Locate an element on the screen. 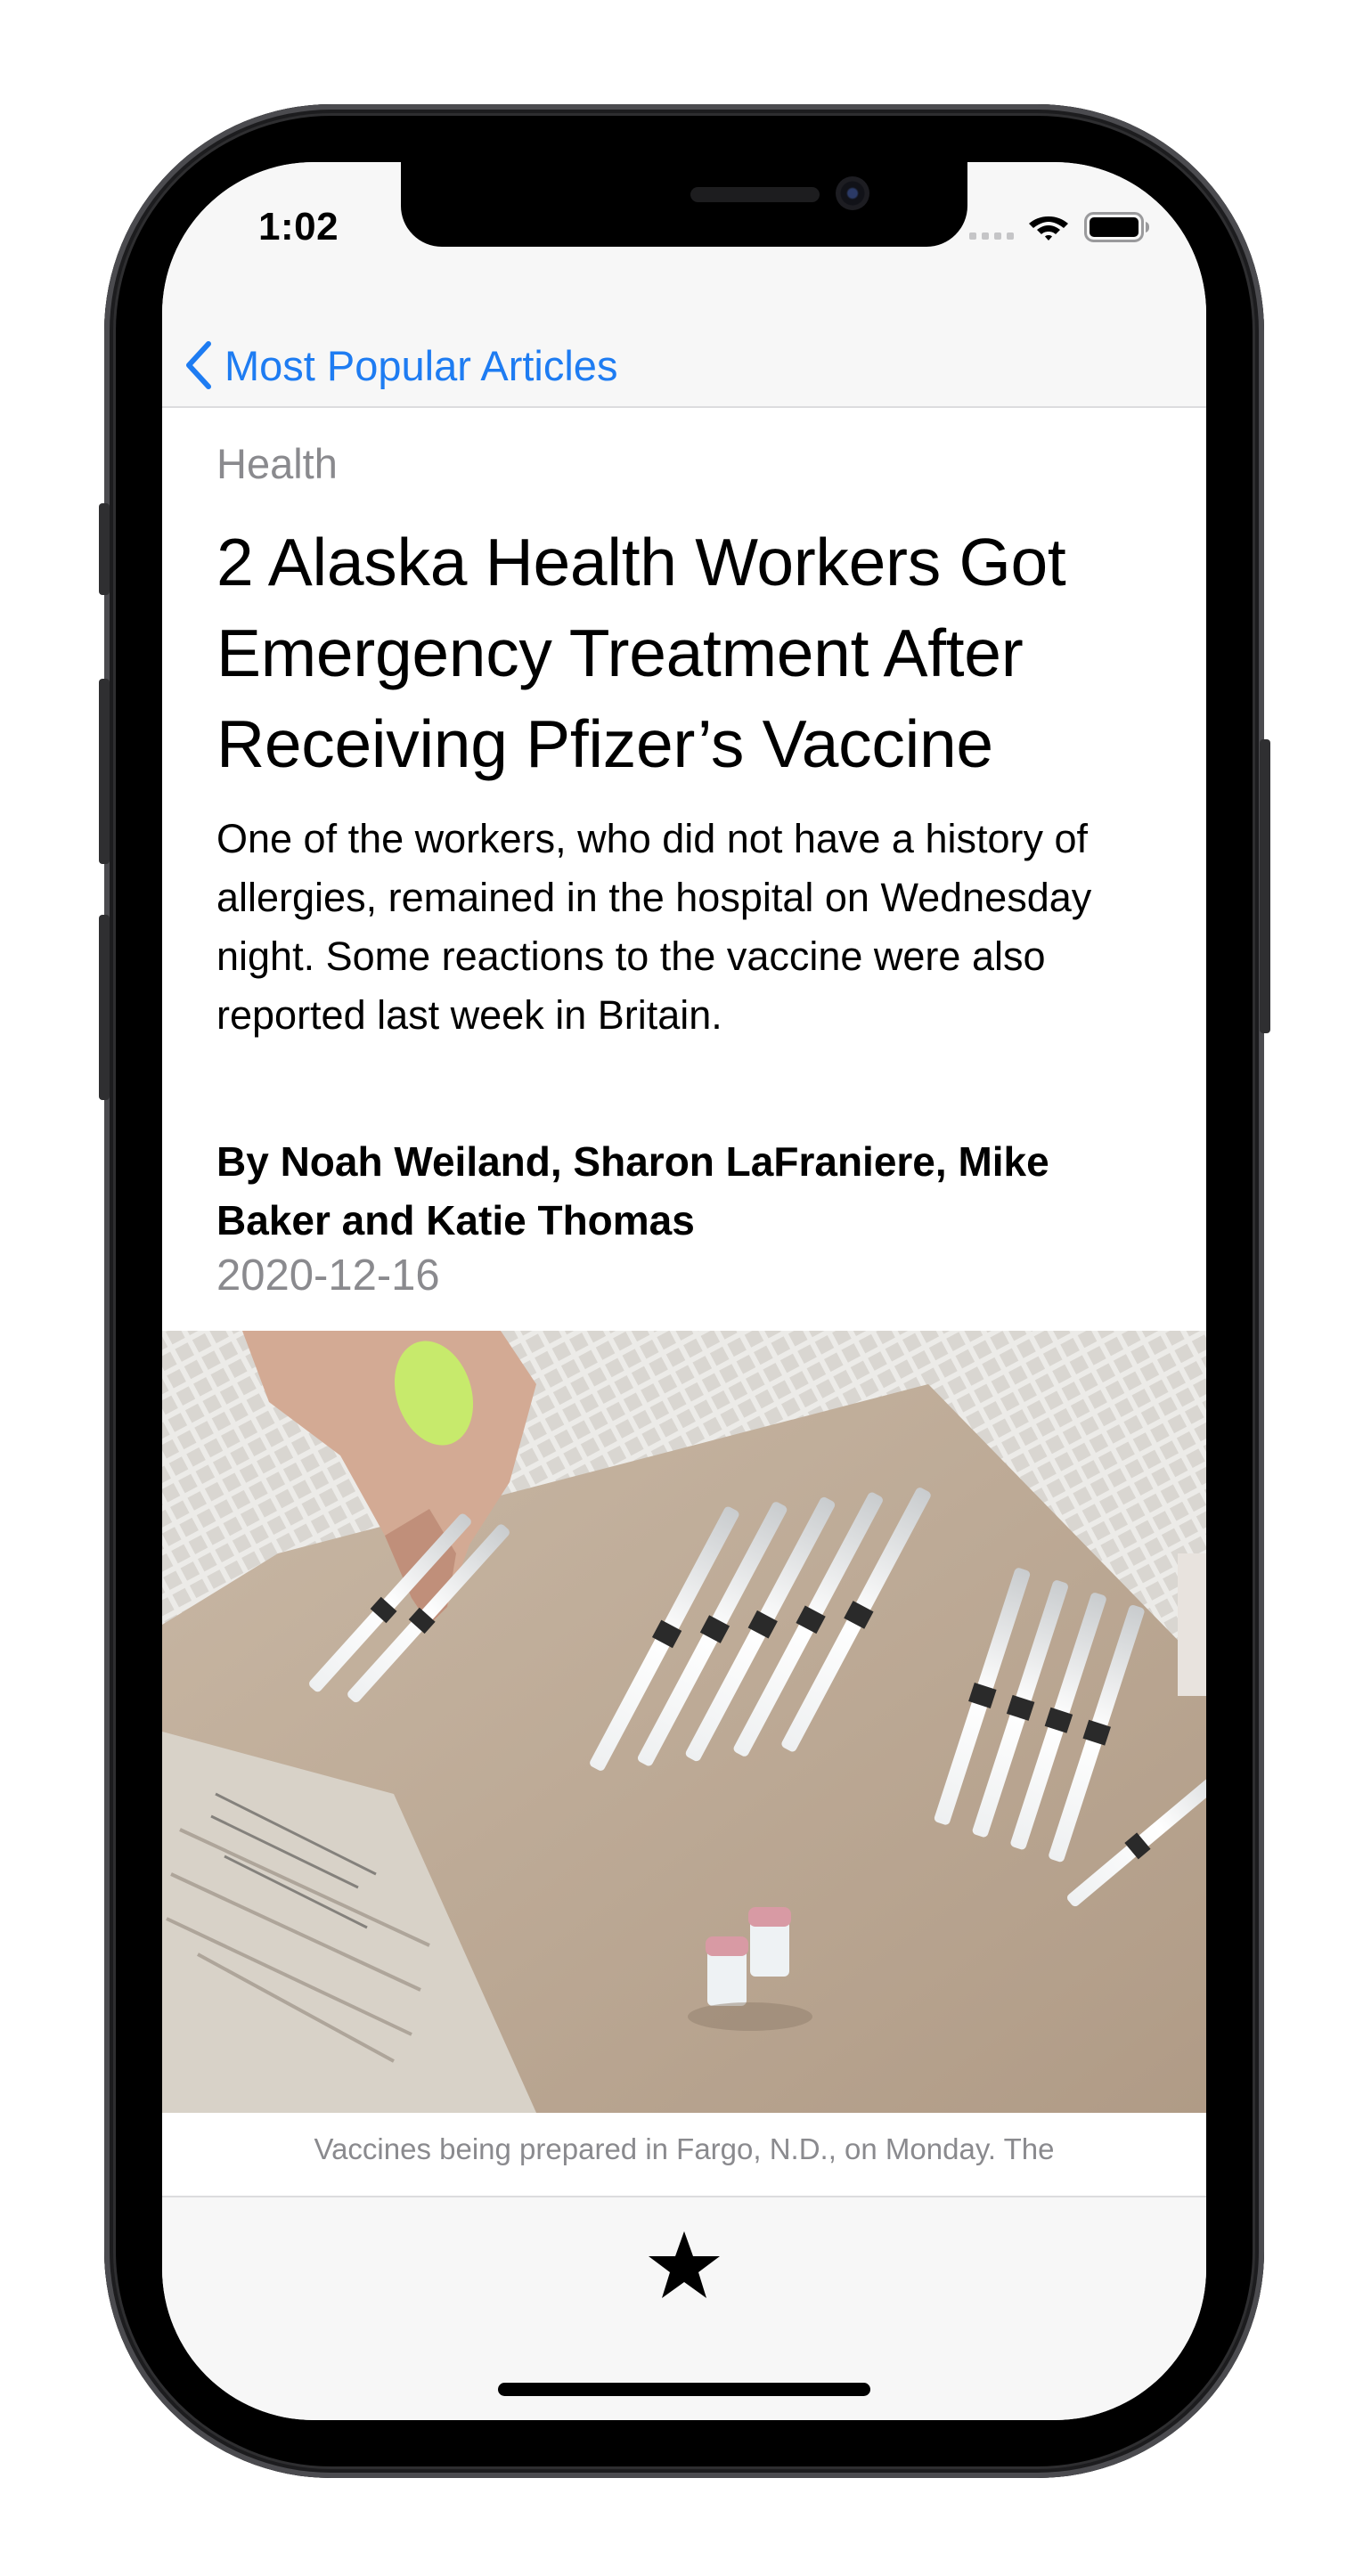 The width and height of the screenshot is (1363, 2576). back-button: Most Popular Articles is located at coordinates (399, 365).